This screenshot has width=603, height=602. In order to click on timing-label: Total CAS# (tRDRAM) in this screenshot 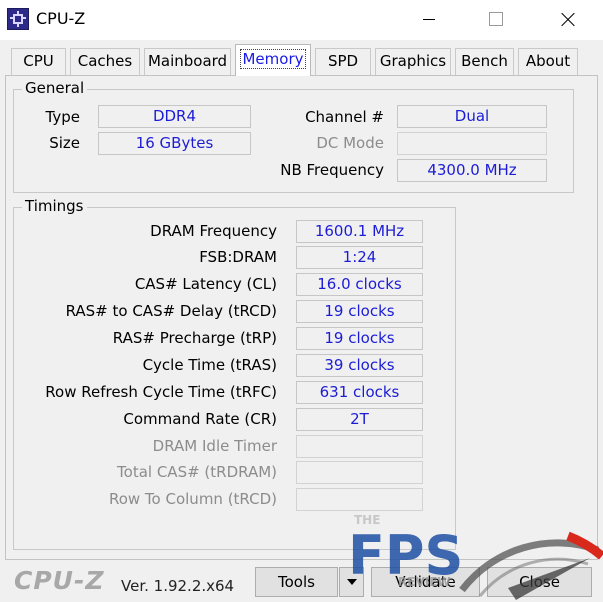, I will do `click(197, 472)`.